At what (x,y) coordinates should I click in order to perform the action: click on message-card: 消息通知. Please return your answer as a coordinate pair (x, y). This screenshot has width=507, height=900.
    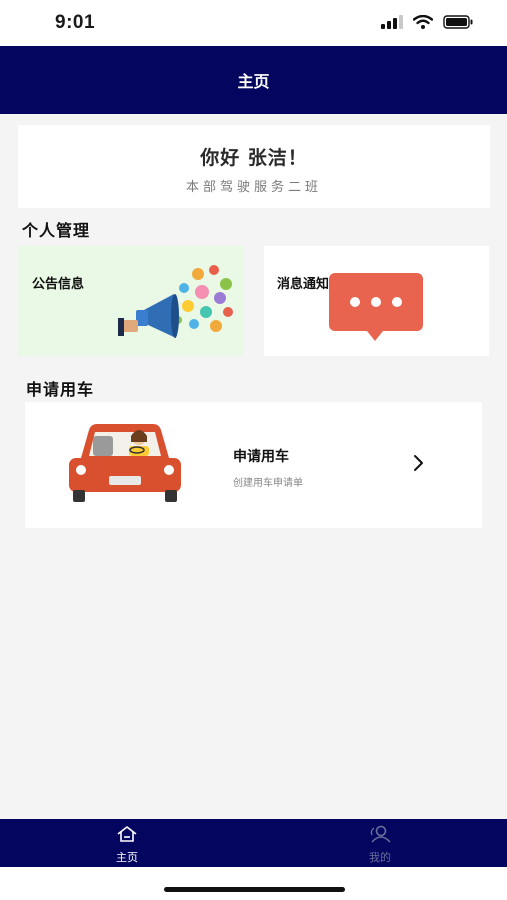
    Looking at the image, I should click on (376, 301).